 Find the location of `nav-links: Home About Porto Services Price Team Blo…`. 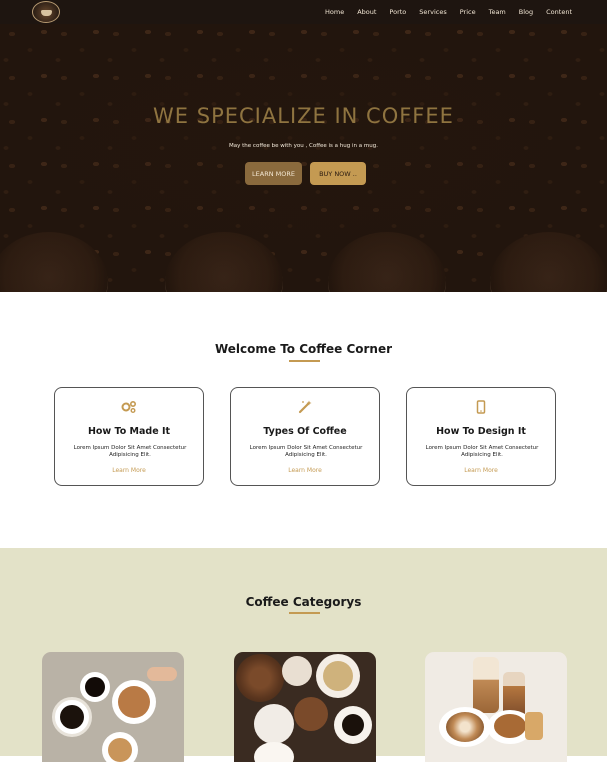

nav-links: Home About Porto Services Price Team Blo… is located at coordinates (442, 12).